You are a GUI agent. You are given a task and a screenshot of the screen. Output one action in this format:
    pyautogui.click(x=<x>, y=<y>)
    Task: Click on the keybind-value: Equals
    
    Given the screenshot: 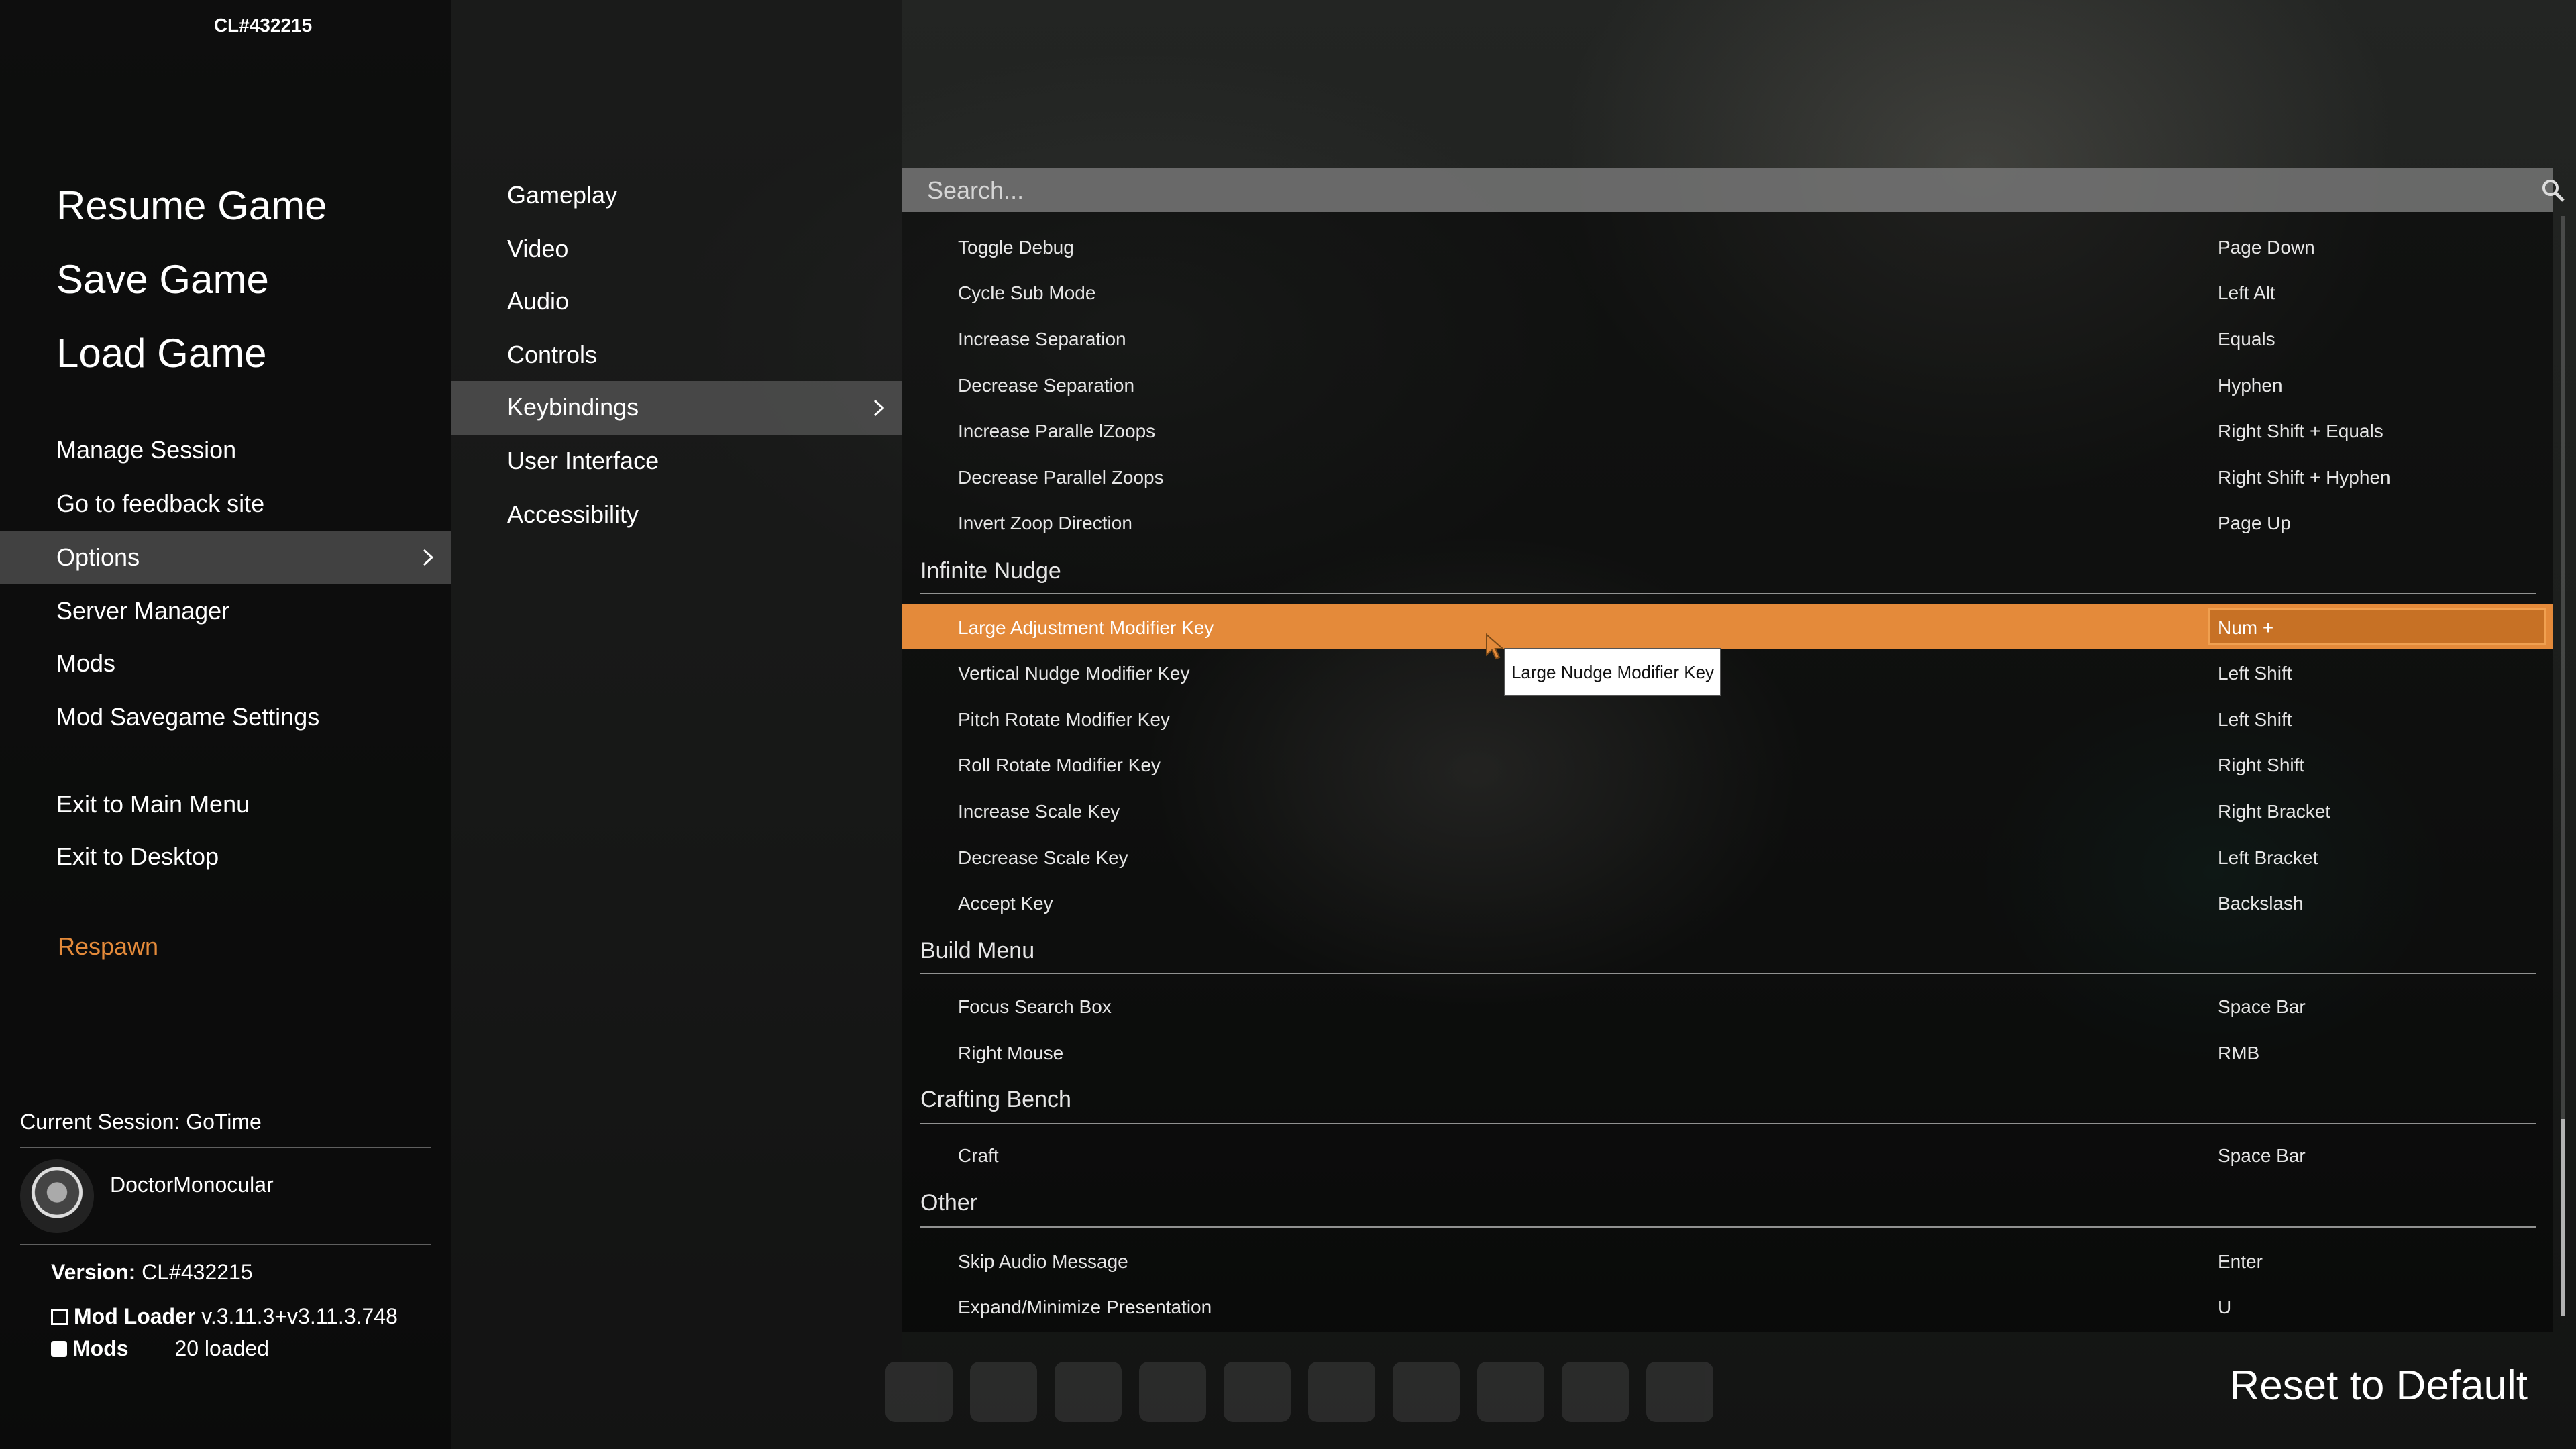 What is the action you would take?
    pyautogui.click(x=2246, y=339)
    